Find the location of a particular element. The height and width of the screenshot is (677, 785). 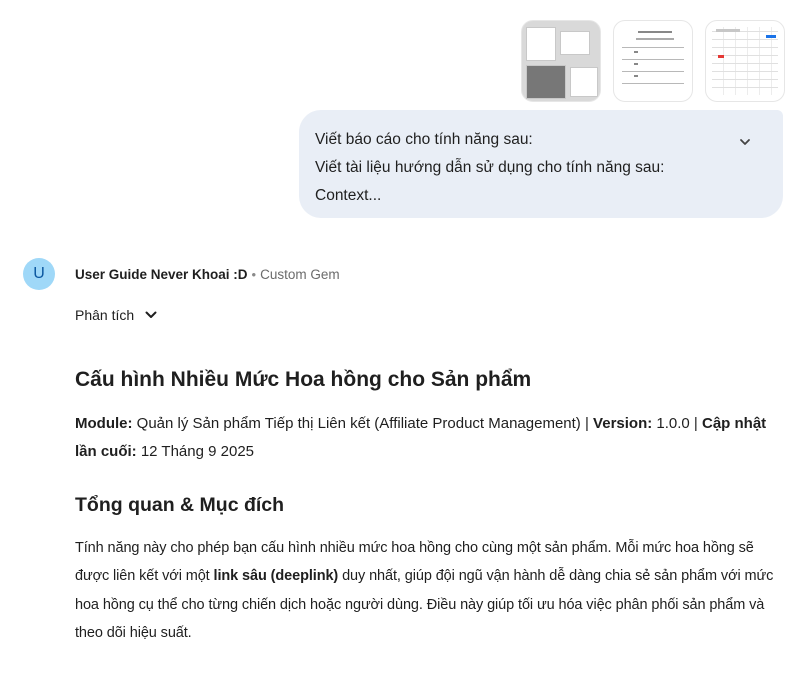

gem-tag: Custom Gem is located at coordinates (300, 274).